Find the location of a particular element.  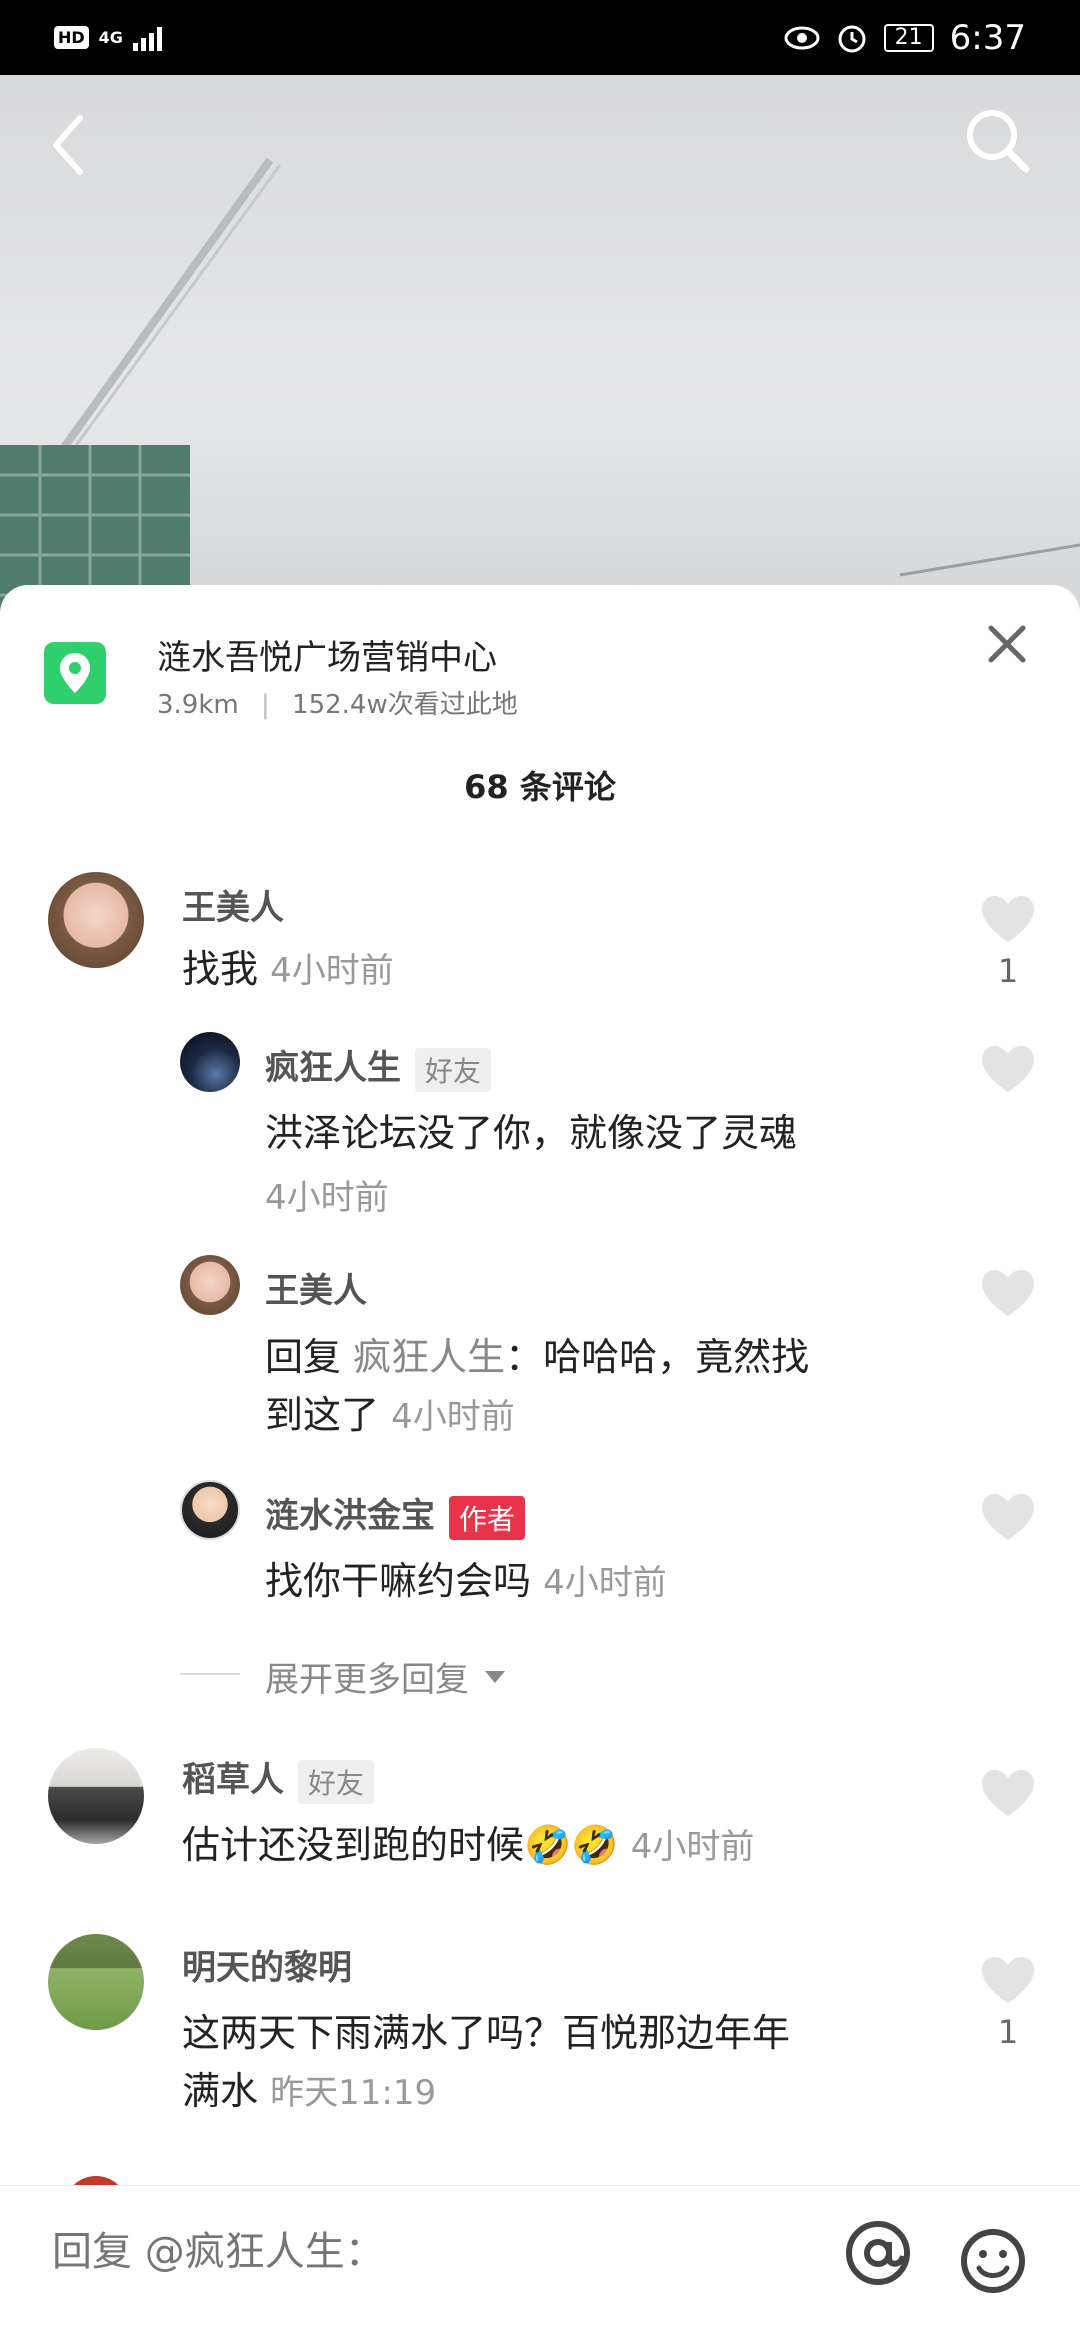

mention-link: 疯狂人生 is located at coordinates (429, 1357).